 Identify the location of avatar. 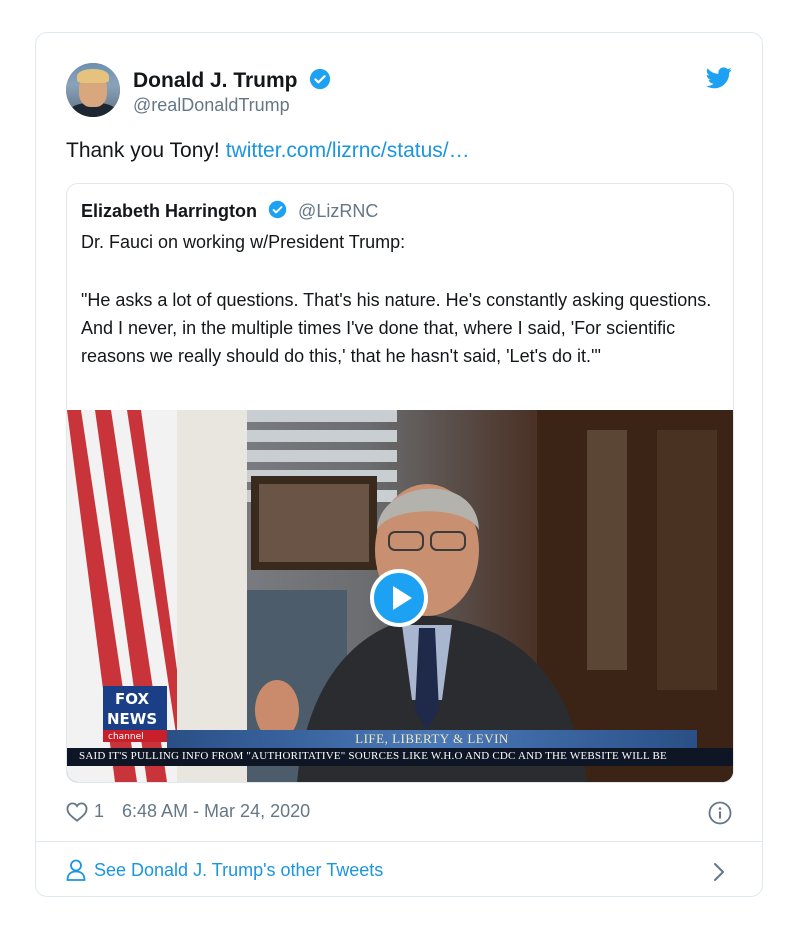
(93, 90).